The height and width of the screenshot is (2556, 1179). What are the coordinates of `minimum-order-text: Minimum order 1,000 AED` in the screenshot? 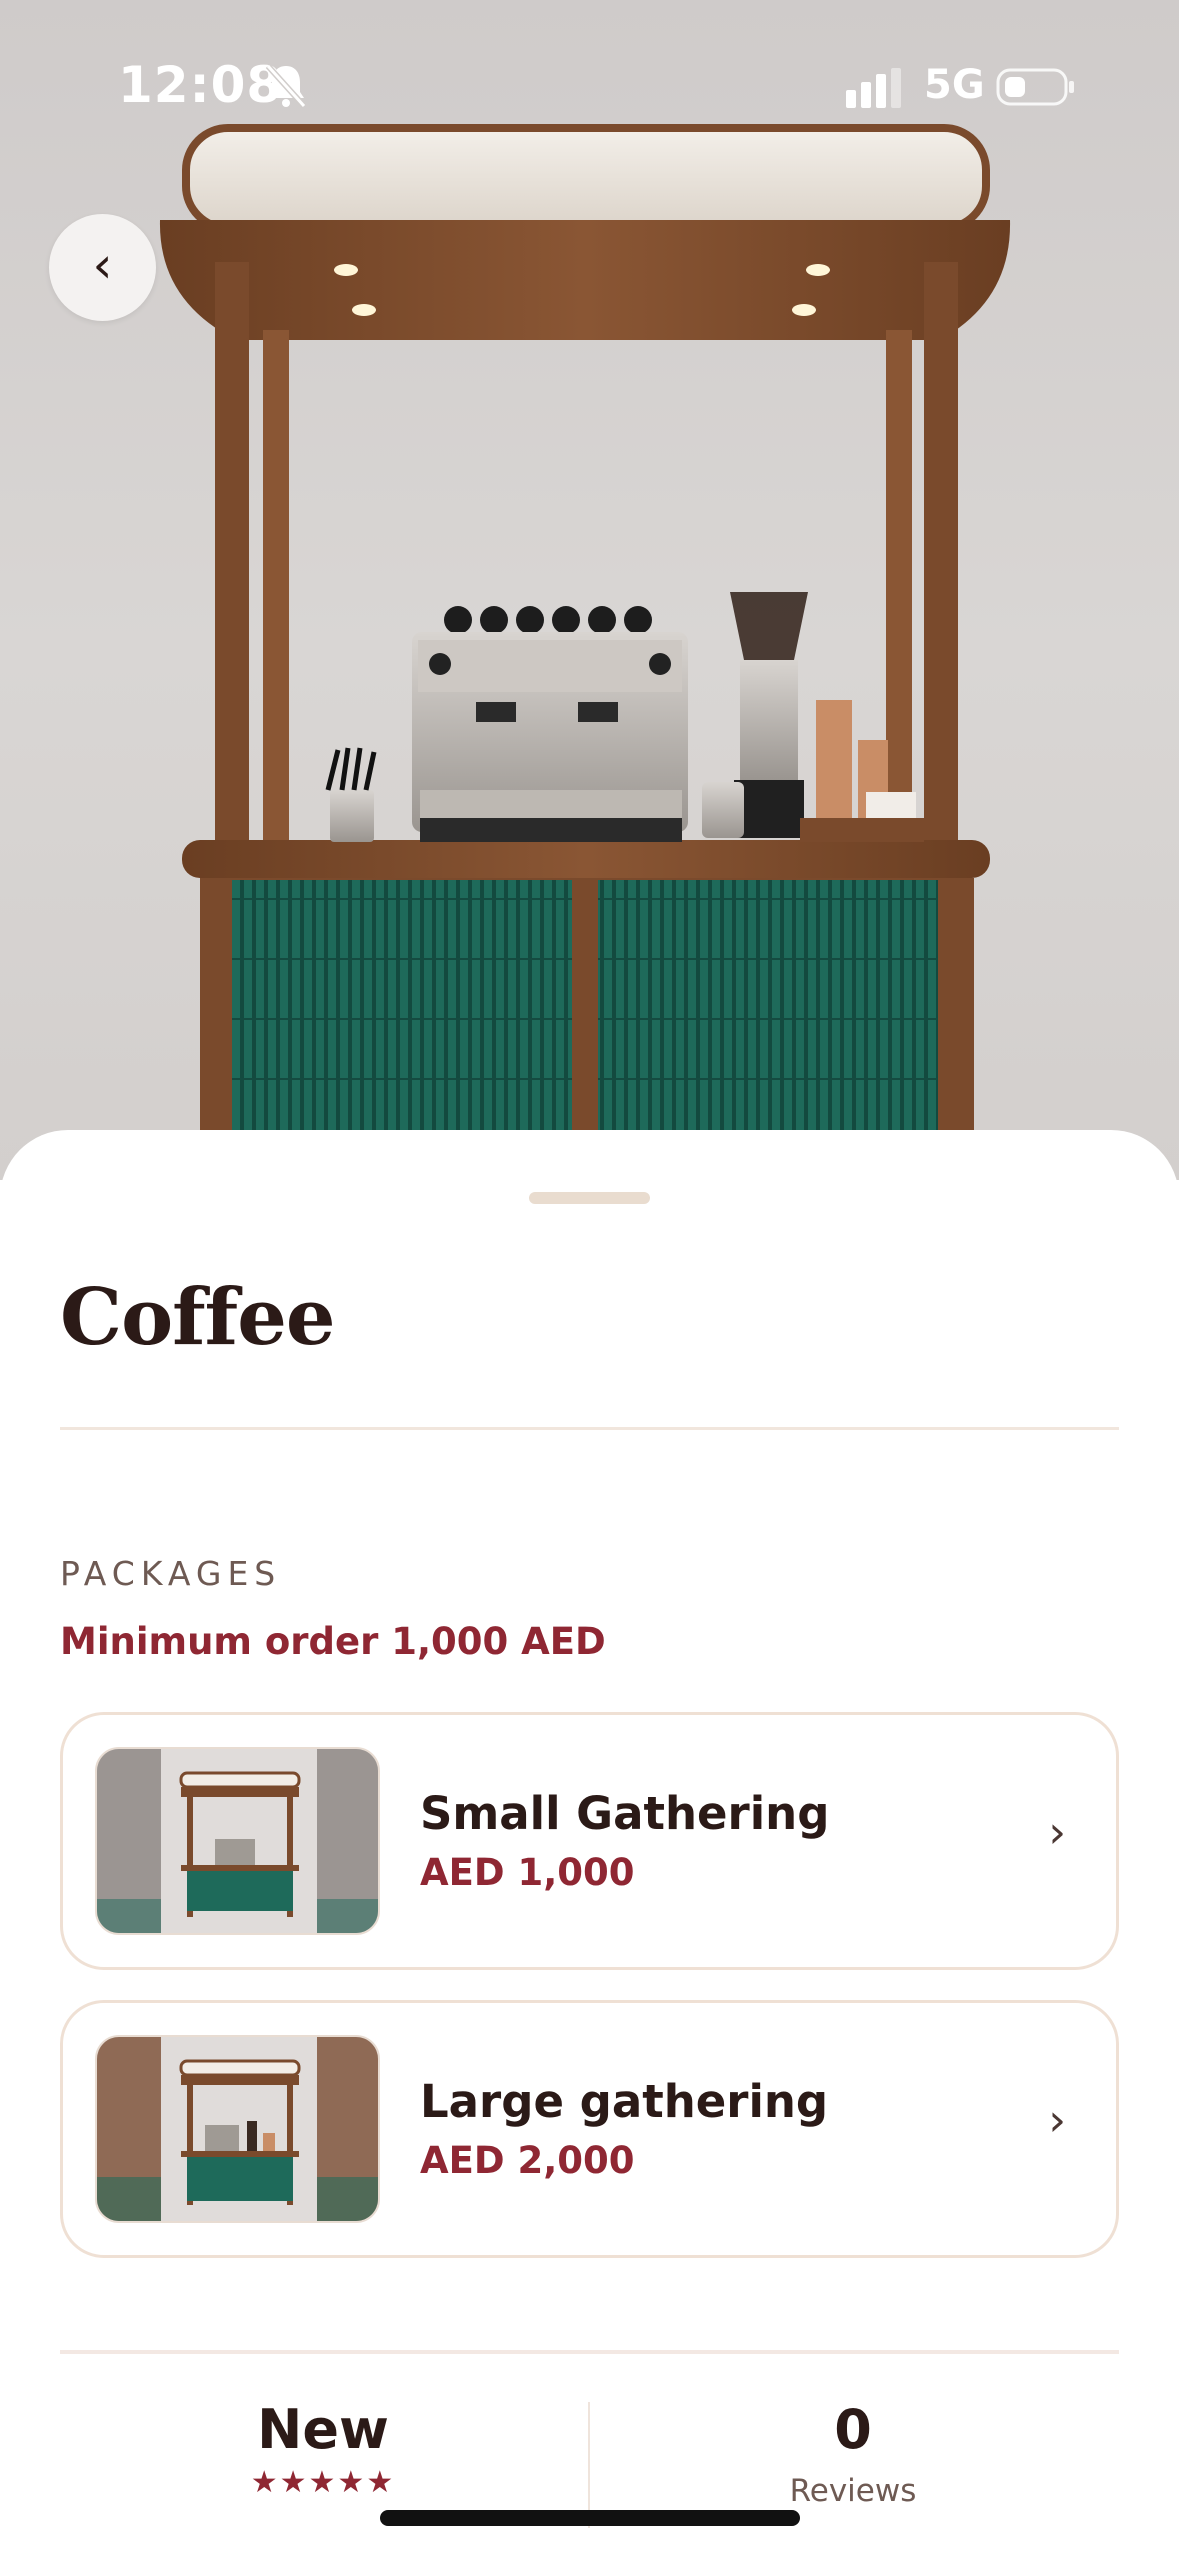 It's located at (333, 1641).